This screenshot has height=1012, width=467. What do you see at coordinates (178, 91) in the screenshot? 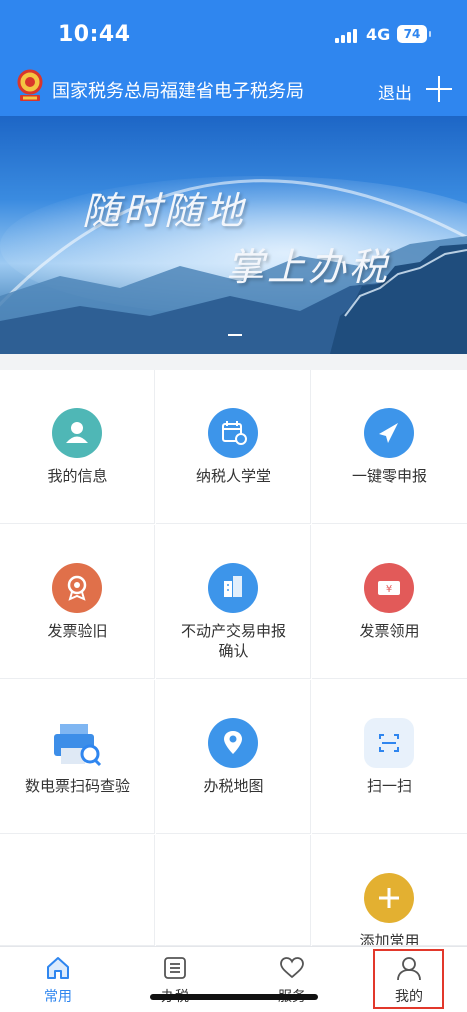
I see `page-title: 国家税务总局福建省电子税务局` at bounding box center [178, 91].